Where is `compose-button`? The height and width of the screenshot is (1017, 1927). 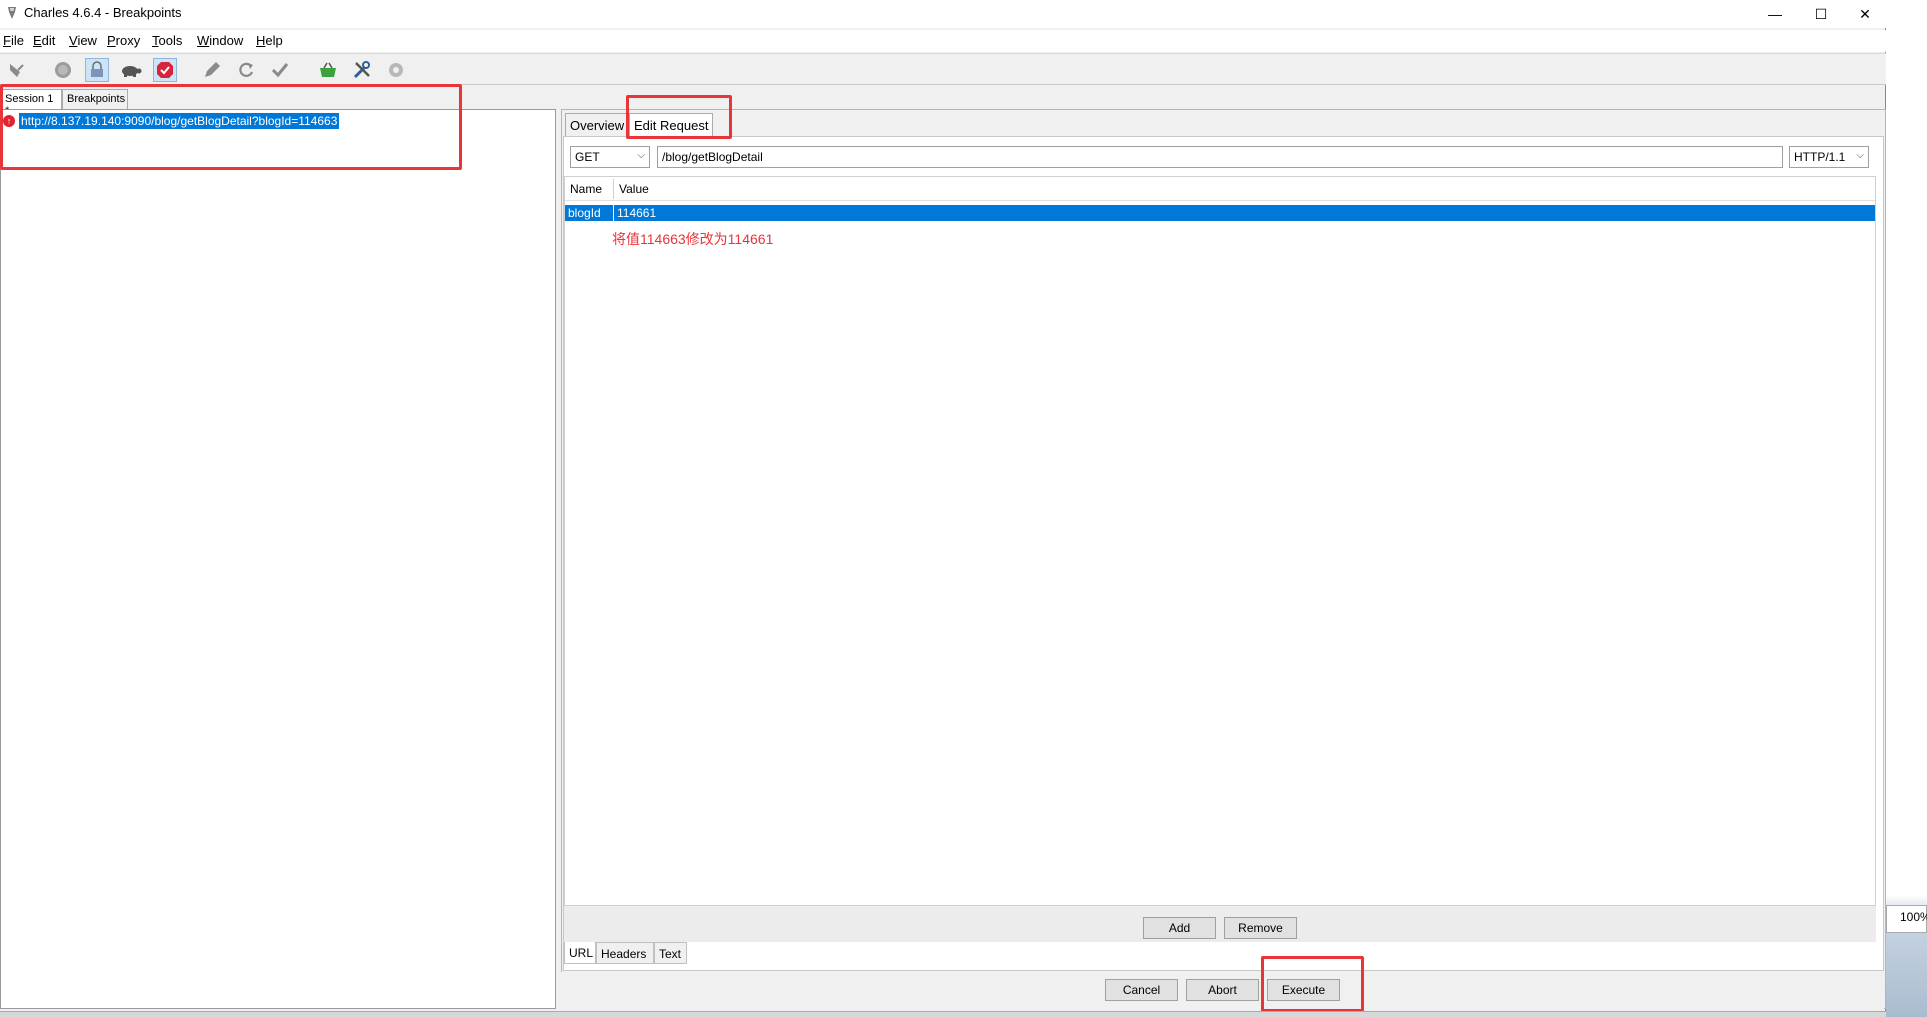
compose-button is located at coordinates (212, 70).